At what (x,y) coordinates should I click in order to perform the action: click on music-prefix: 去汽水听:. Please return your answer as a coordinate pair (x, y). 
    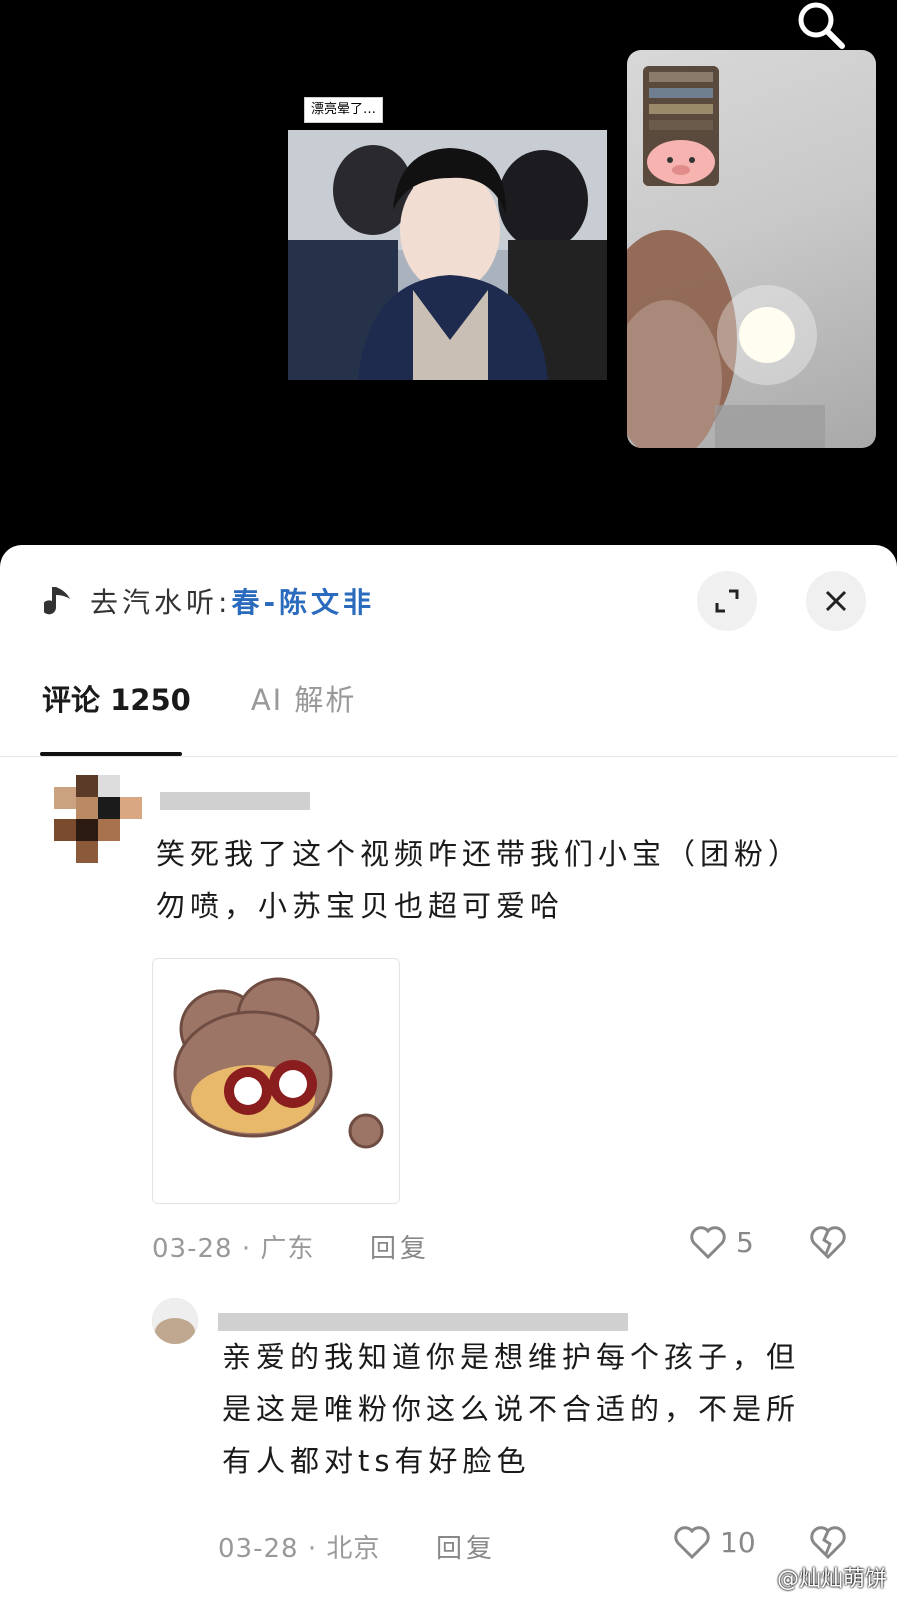
    Looking at the image, I should click on (161, 602).